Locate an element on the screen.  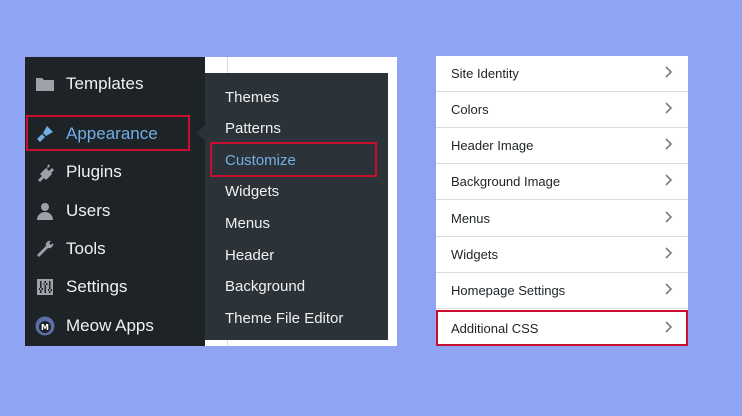
submenu-item-header: Header is located at coordinates (249, 255).